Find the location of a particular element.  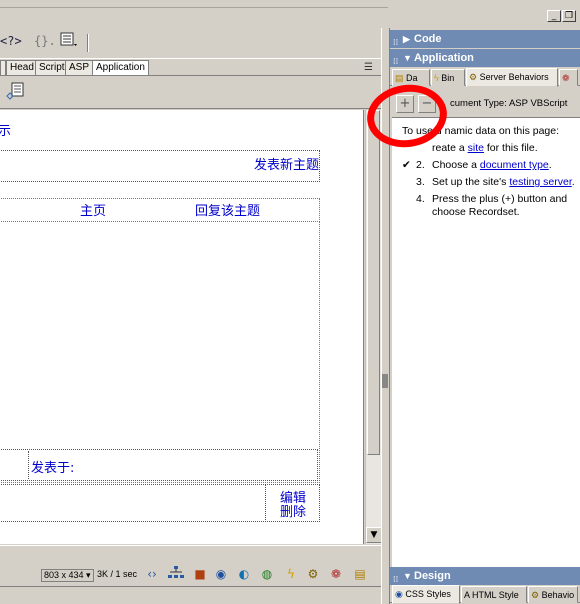

step-3: 3. Set up the site's testing server. is located at coordinates (495, 182).